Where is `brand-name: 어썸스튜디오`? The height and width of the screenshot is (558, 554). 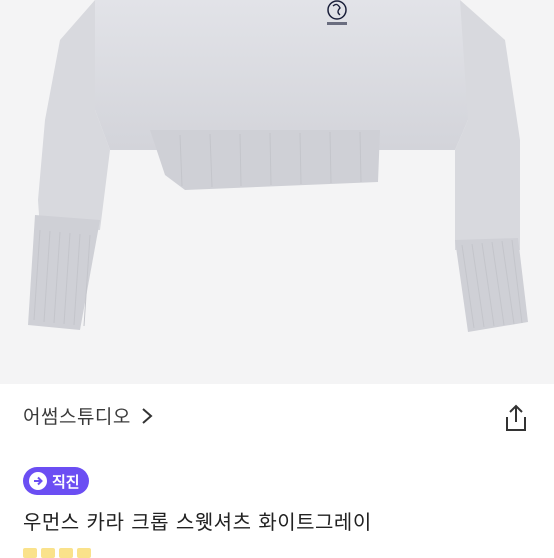 brand-name: 어썸스튜디오 is located at coordinates (77, 417).